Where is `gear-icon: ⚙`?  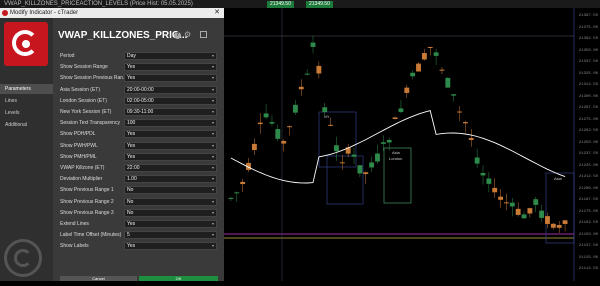 gear-icon: ⚙ is located at coordinates (188, 35).